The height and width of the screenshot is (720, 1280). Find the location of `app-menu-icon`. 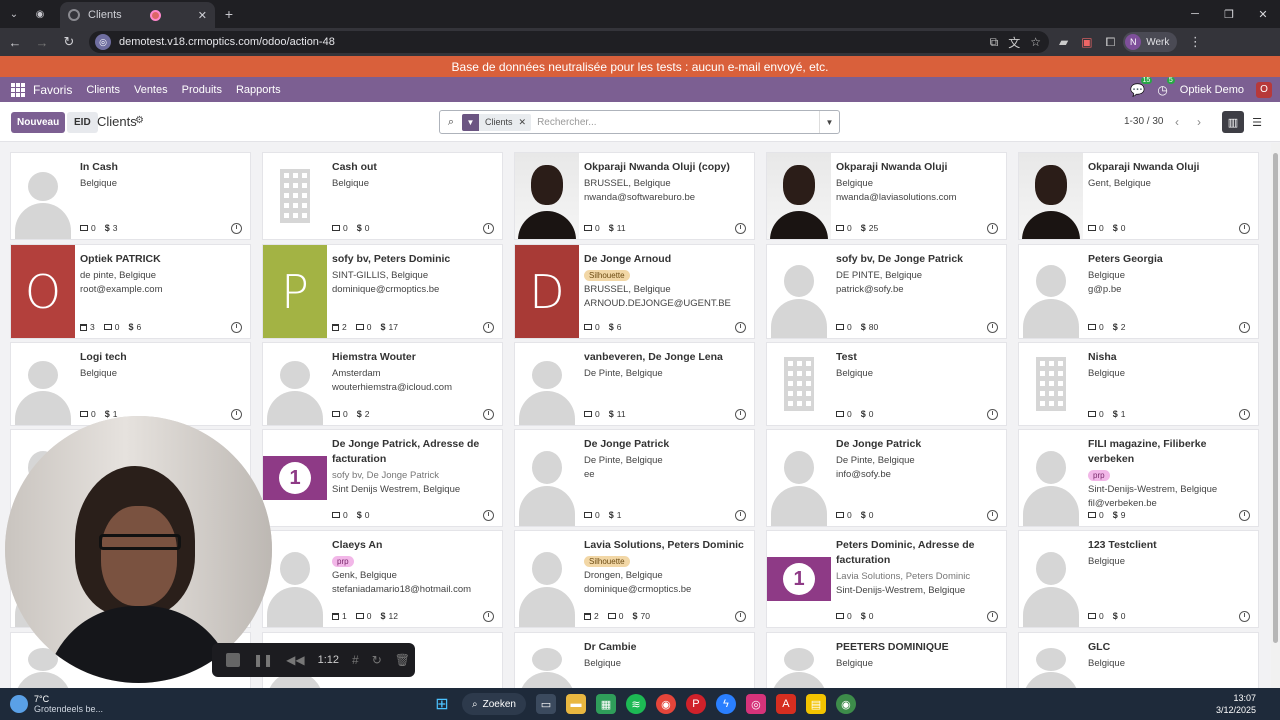

app-menu-icon is located at coordinates (18, 89).